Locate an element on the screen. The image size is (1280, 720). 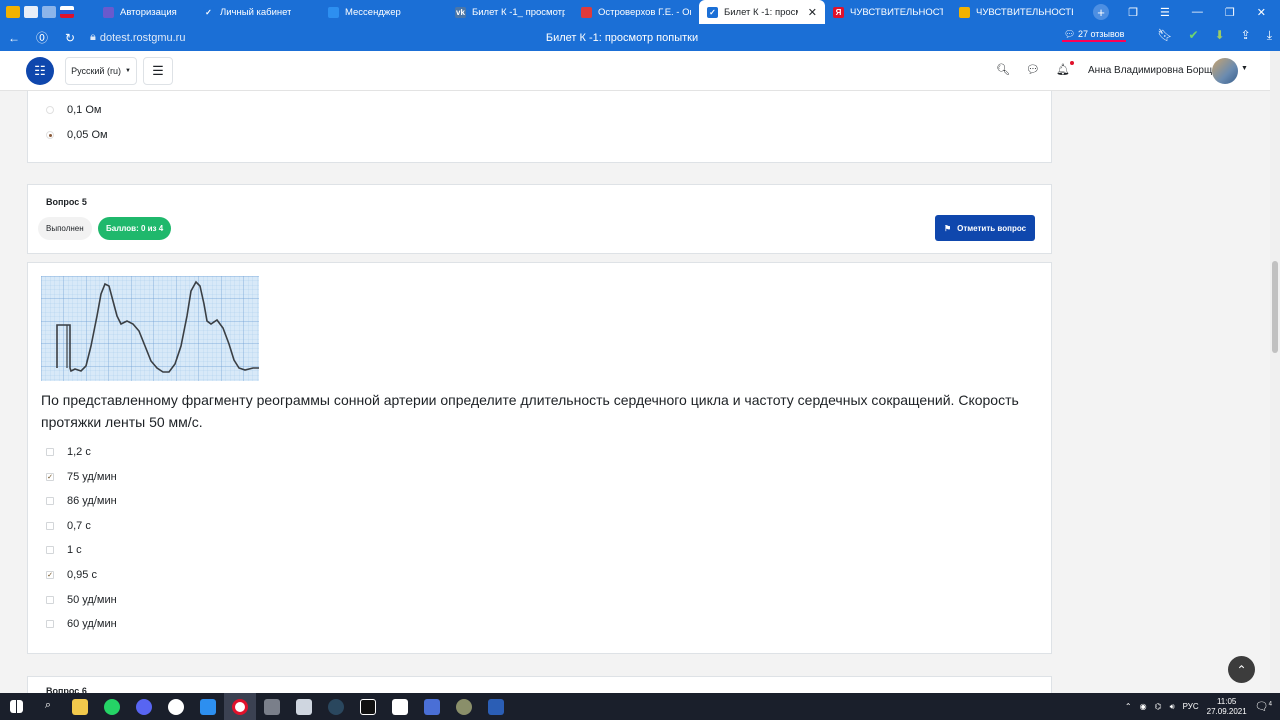
taskbar-discord is located at coordinates (144, 706).